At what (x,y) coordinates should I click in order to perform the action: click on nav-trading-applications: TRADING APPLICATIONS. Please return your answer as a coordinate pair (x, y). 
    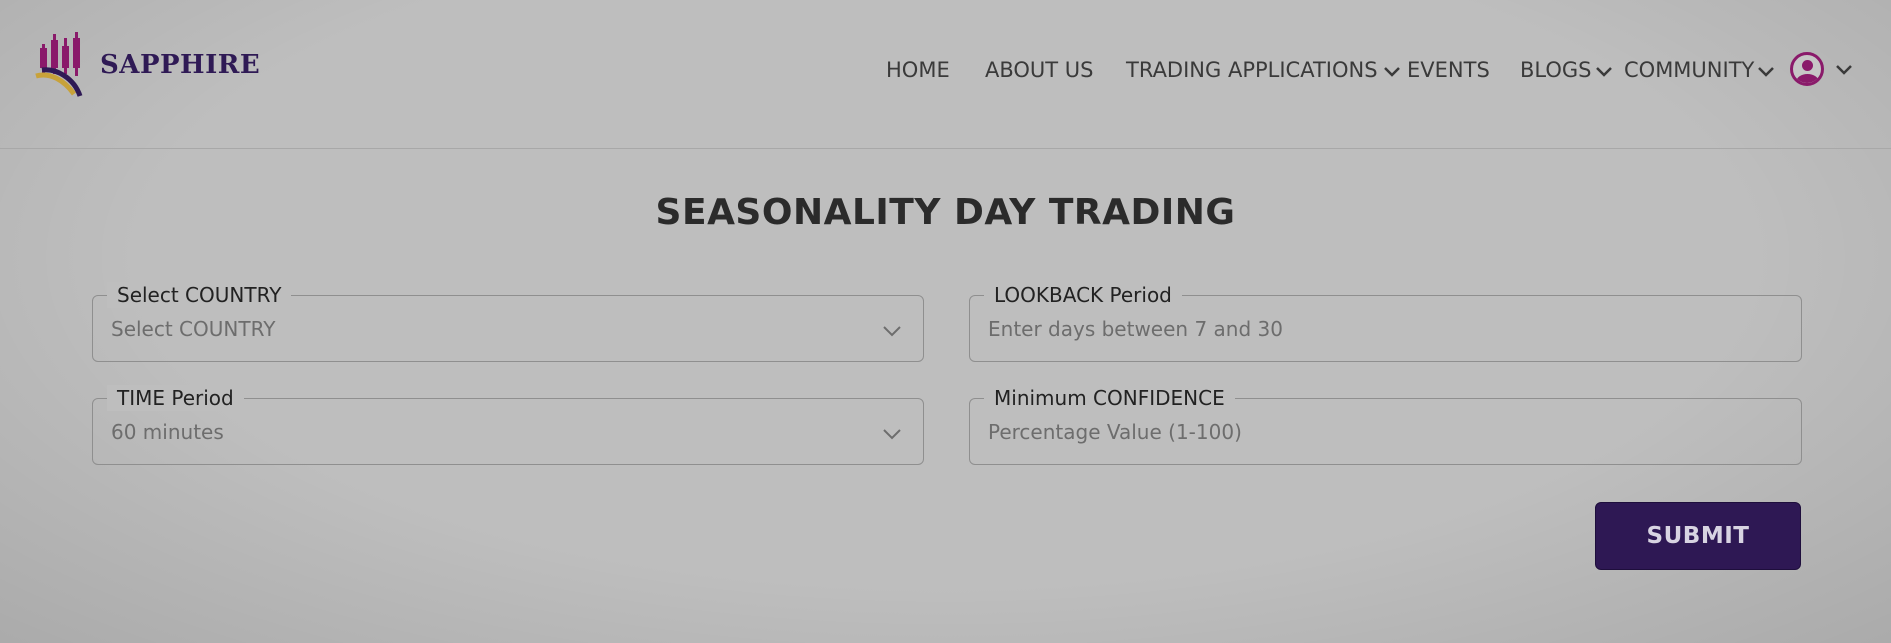
    Looking at the image, I should click on (1263, 70).